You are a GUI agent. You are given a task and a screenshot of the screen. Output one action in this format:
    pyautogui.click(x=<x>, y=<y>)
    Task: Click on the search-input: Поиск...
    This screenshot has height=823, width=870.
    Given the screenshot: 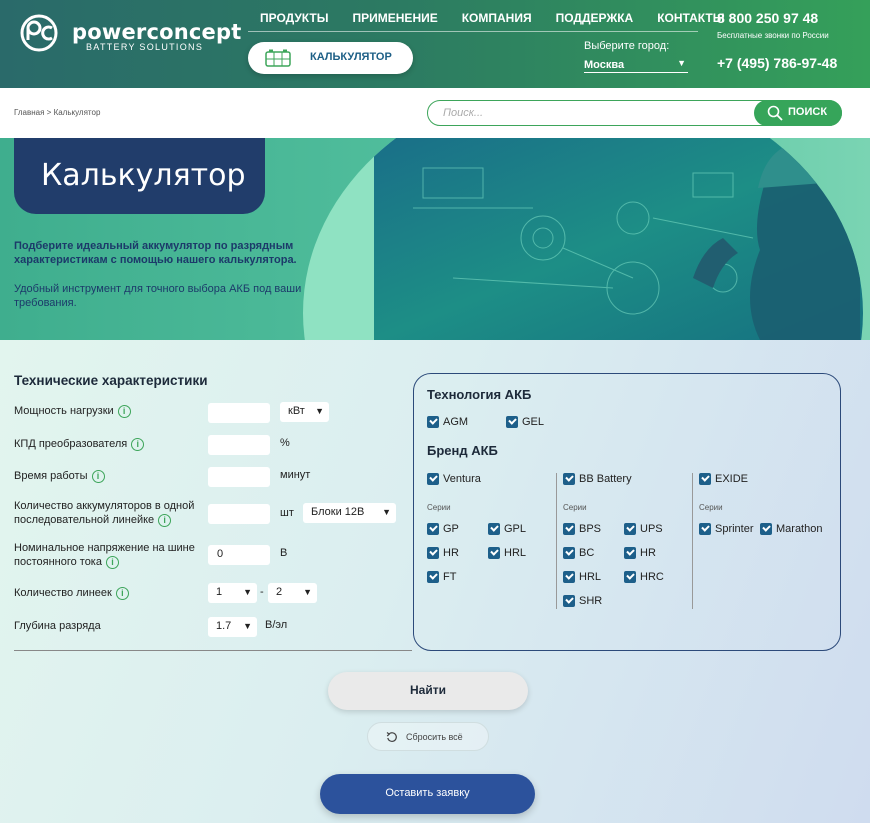 What is the action you would take?
    pyautogui.click(x=463, y=113)
    